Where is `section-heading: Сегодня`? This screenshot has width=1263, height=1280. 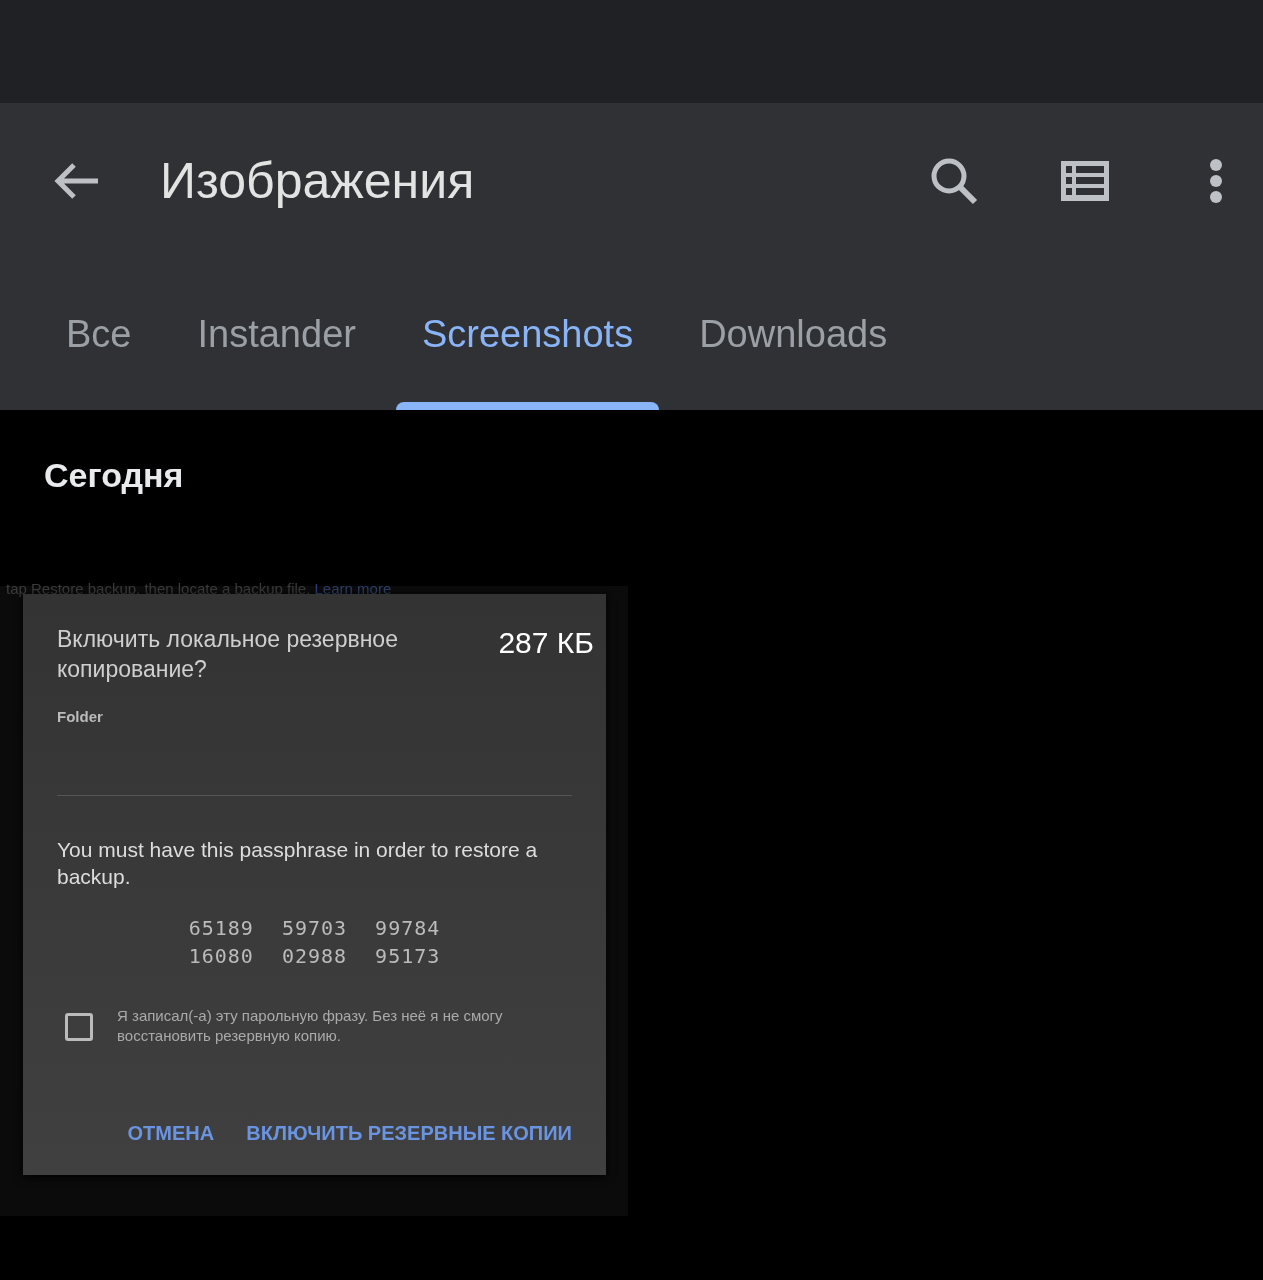 section-heading: Сегодня is located at coordinates (114, 475).